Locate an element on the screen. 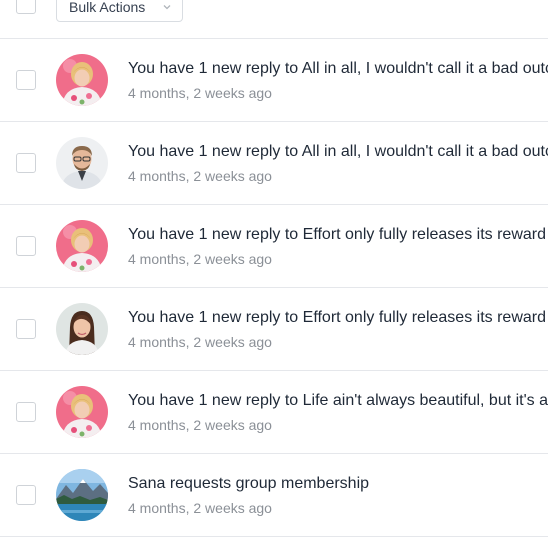 This screenshot has width=548, height=541. select-all-checkbox is located at coordinates (26, 7).